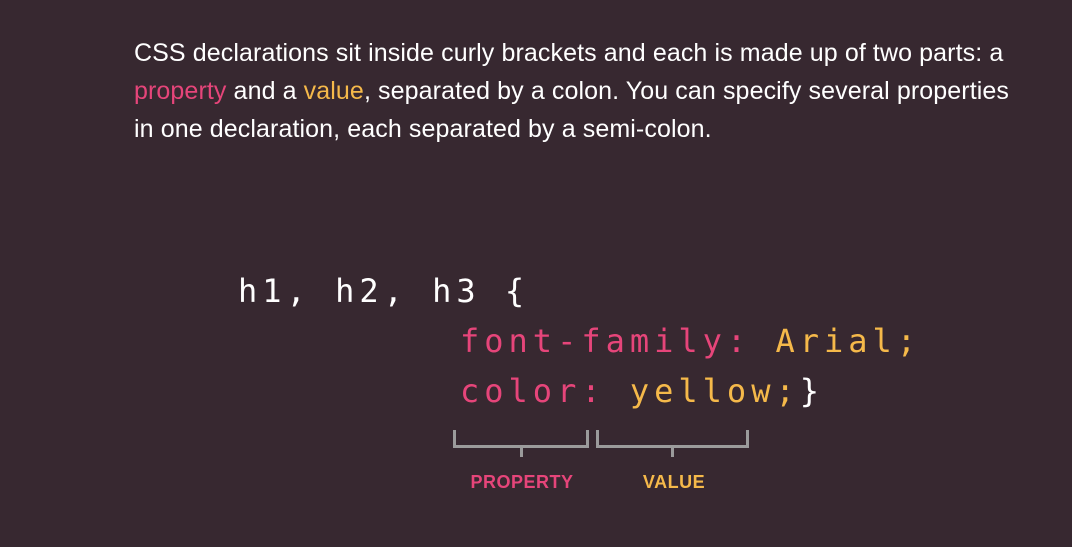 The width and height of the screenshot is (1072, 547). Describe the element at coordinates (672, 443) in the screenshot. I see `value-bracket` at that location.